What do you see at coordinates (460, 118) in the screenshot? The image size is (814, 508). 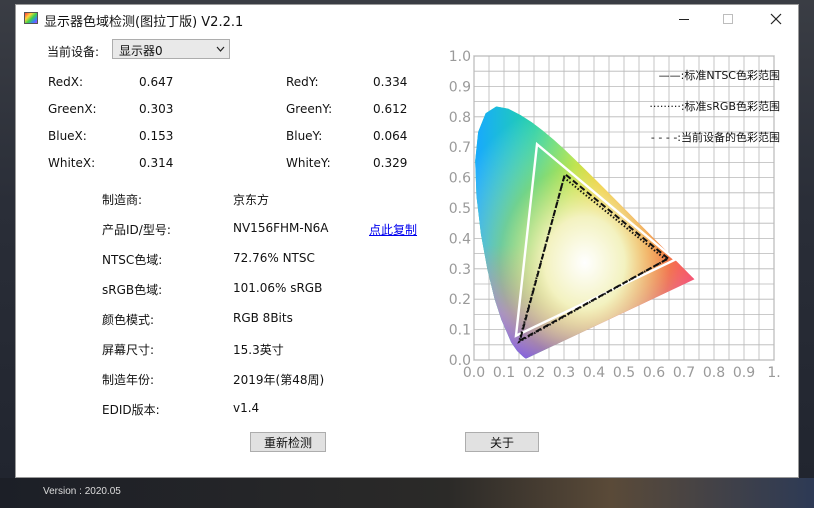 I see `y-tick-label: 0.8` at bounding box center [460, 118].